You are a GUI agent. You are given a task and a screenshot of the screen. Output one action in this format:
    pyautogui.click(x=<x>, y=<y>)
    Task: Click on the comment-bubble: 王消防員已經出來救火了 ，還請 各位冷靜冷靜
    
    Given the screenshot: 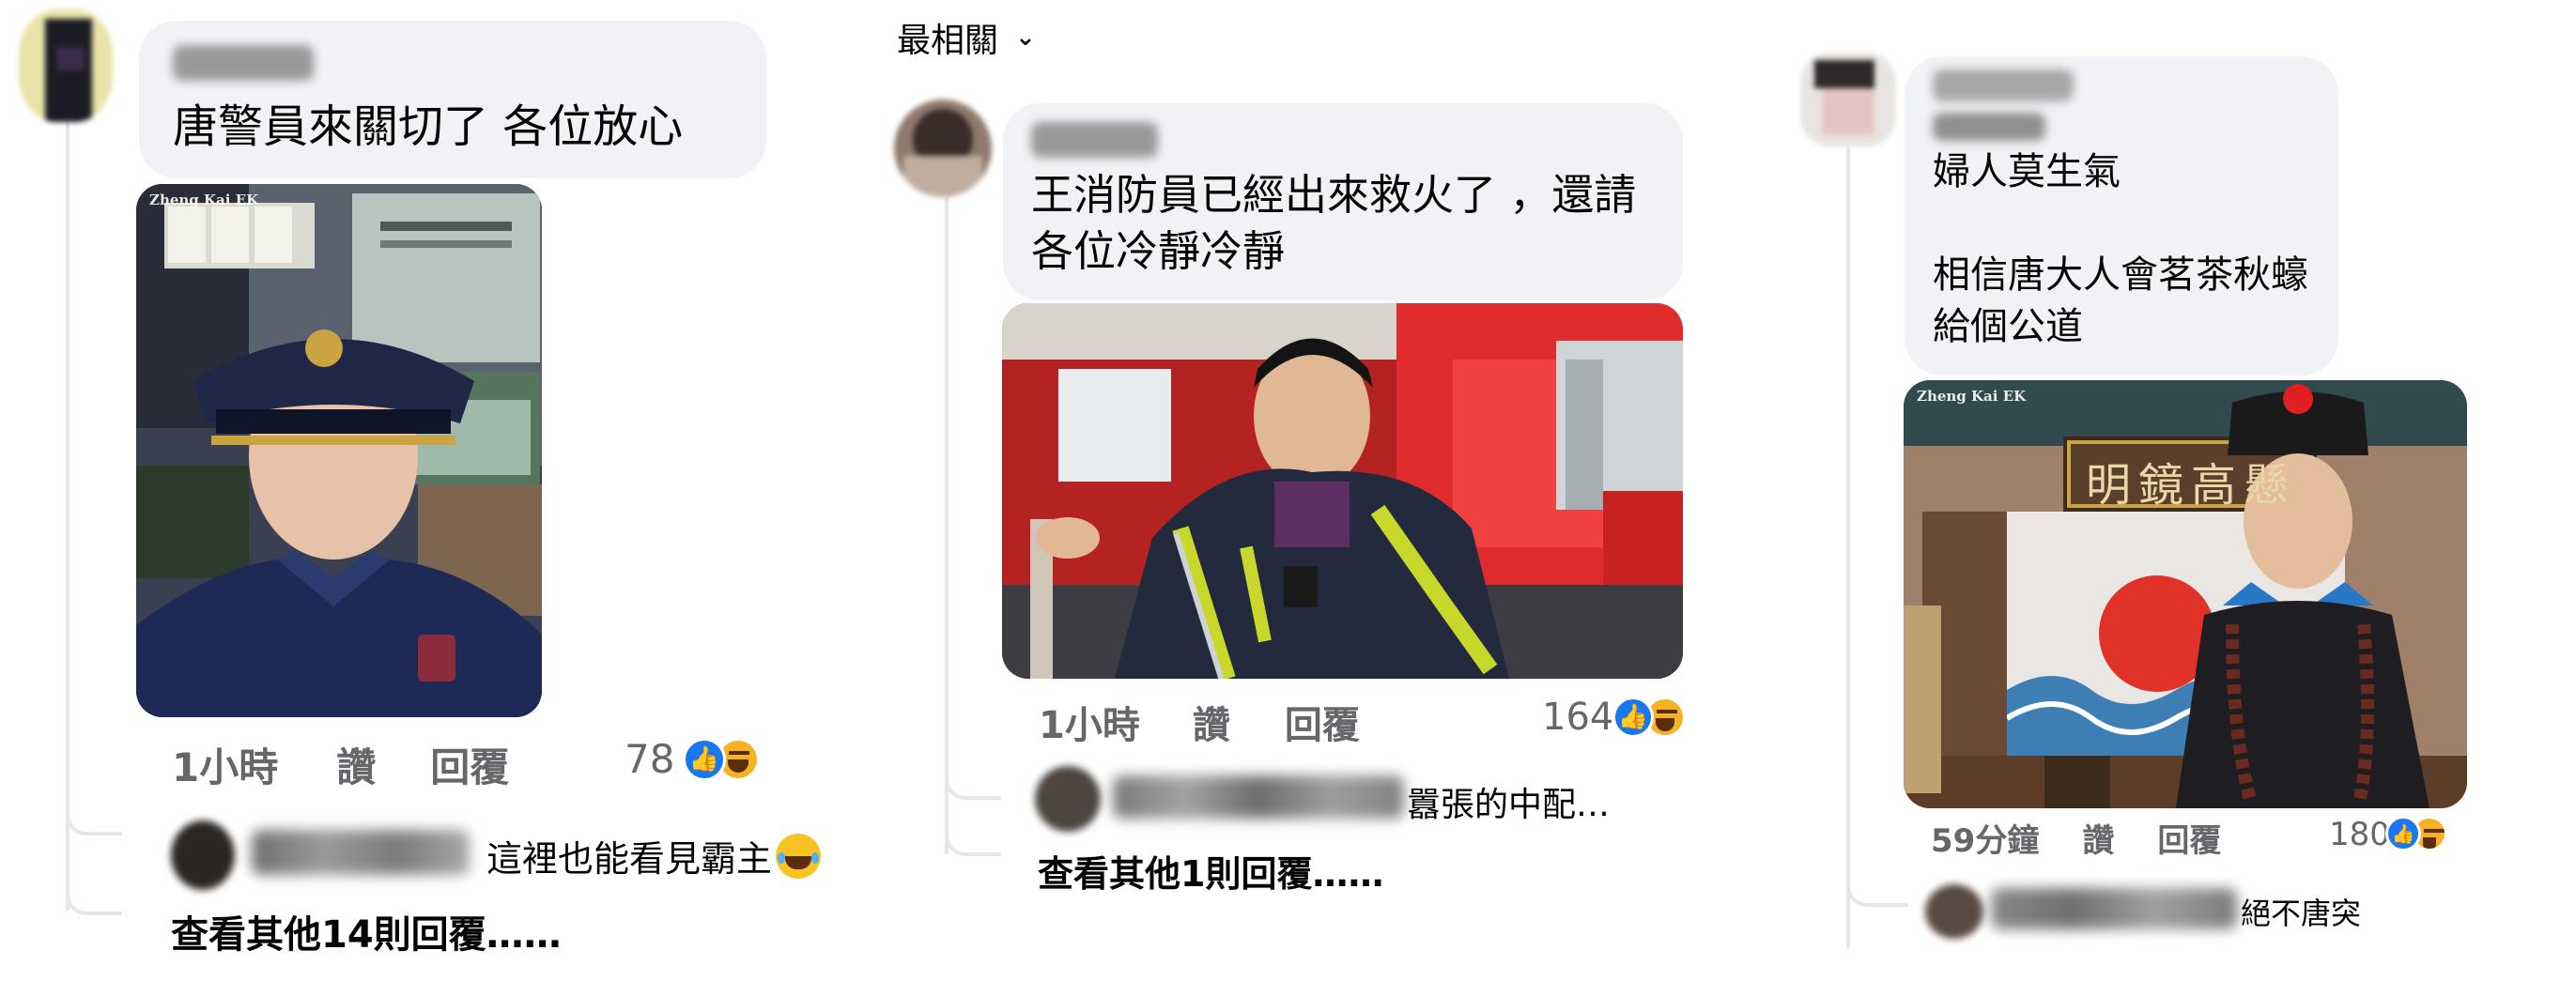 What is the action you would take?
    pyautogui.click(x=1343, y=201)
    